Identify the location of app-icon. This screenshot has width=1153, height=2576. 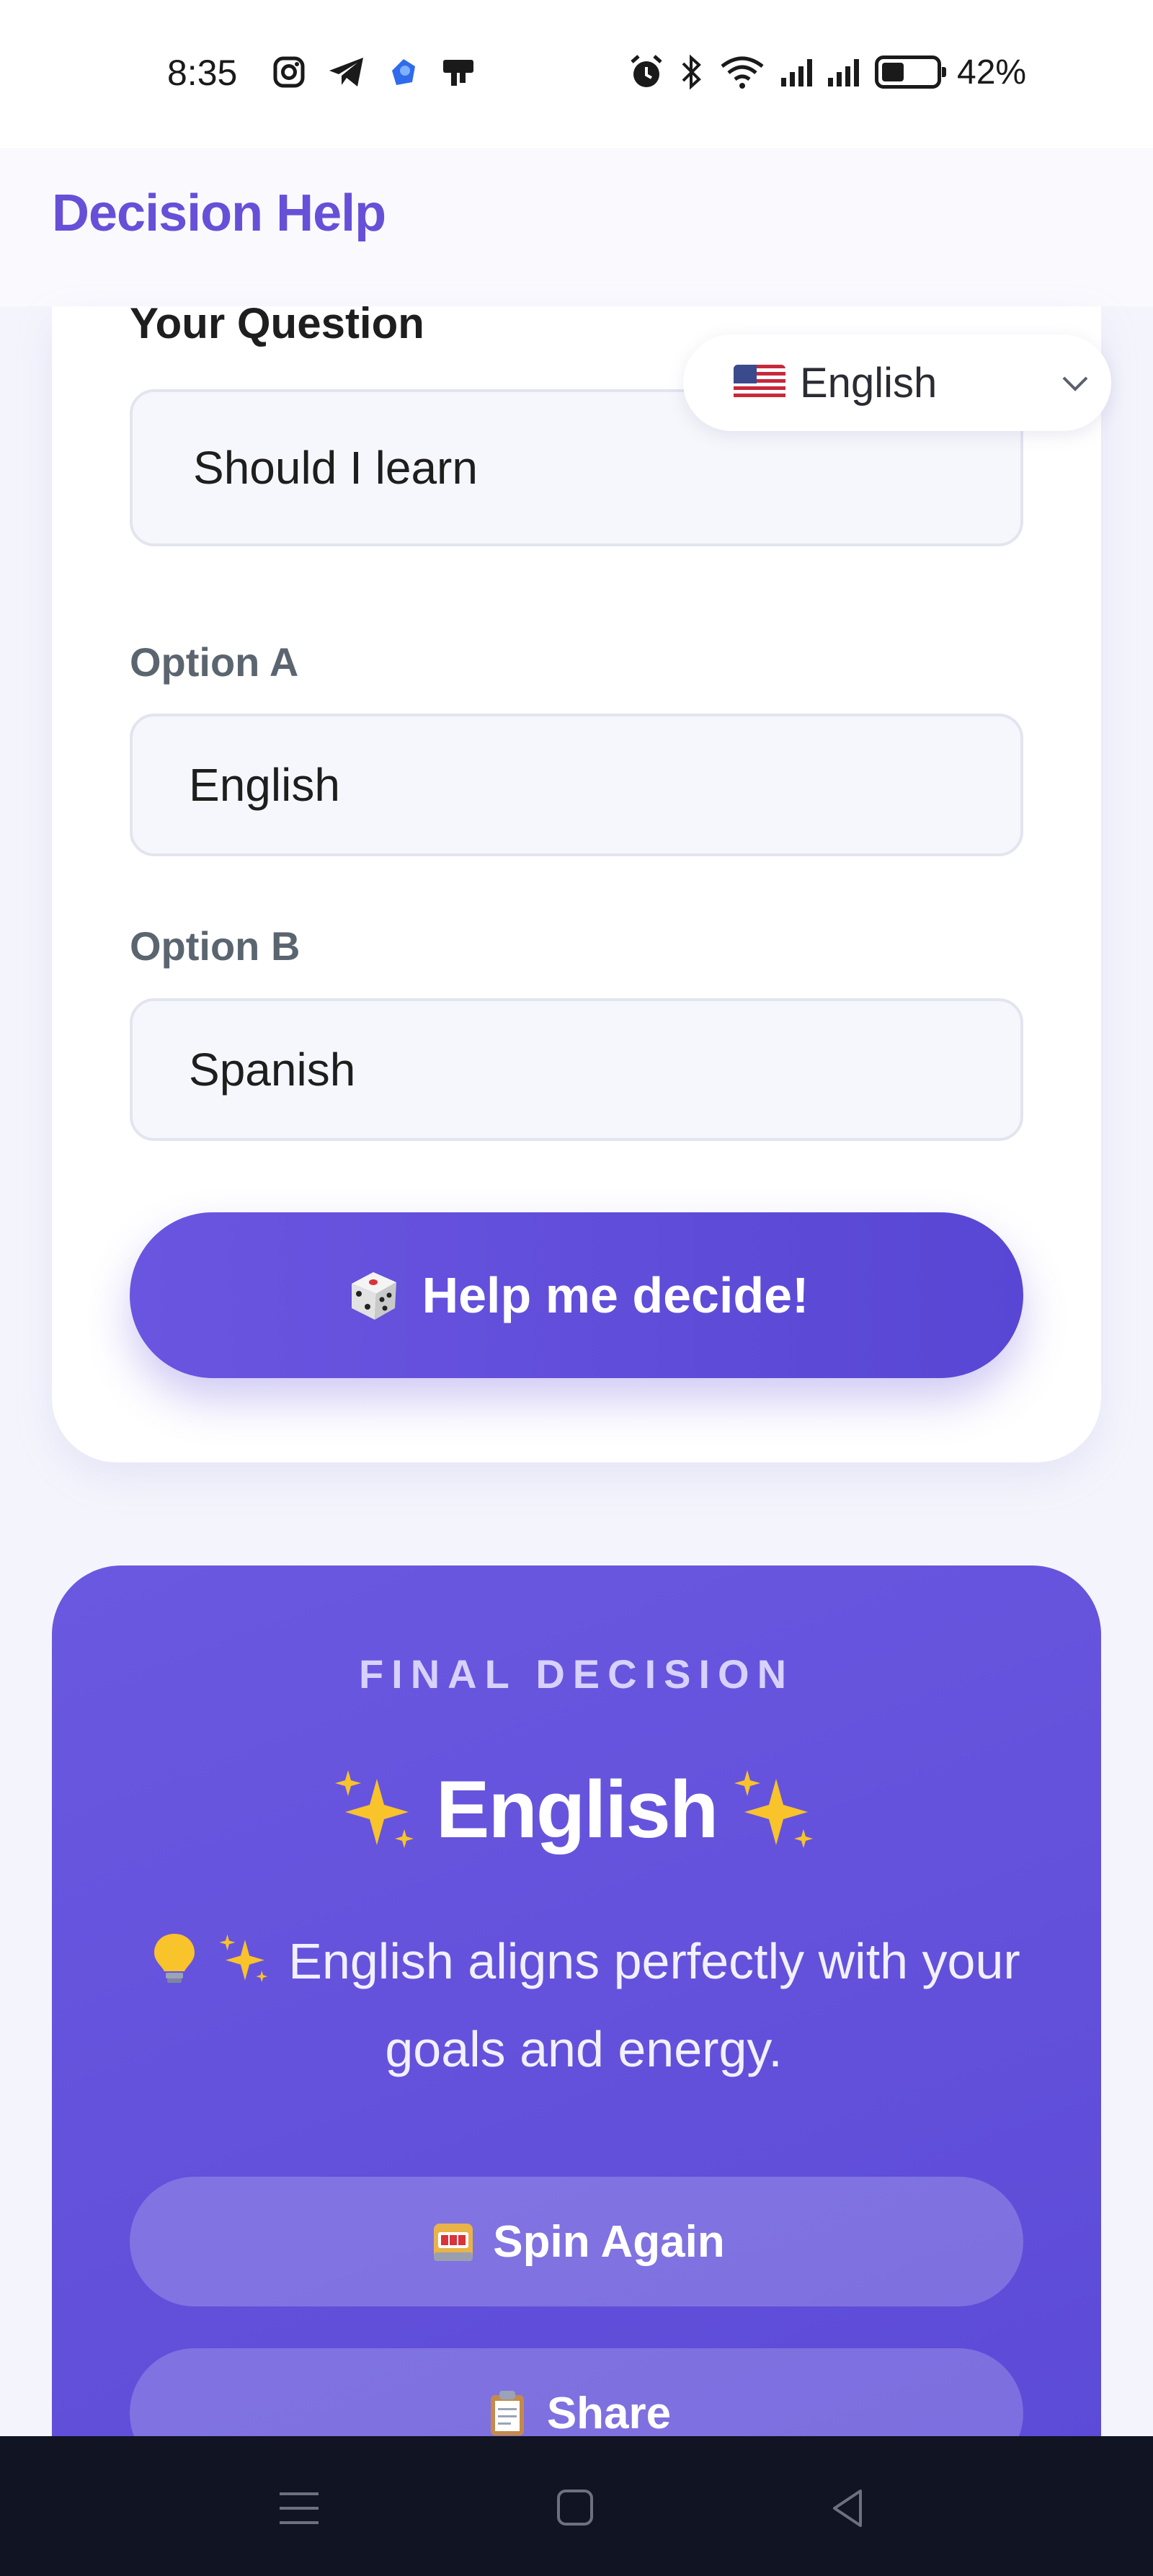
(403, 72).